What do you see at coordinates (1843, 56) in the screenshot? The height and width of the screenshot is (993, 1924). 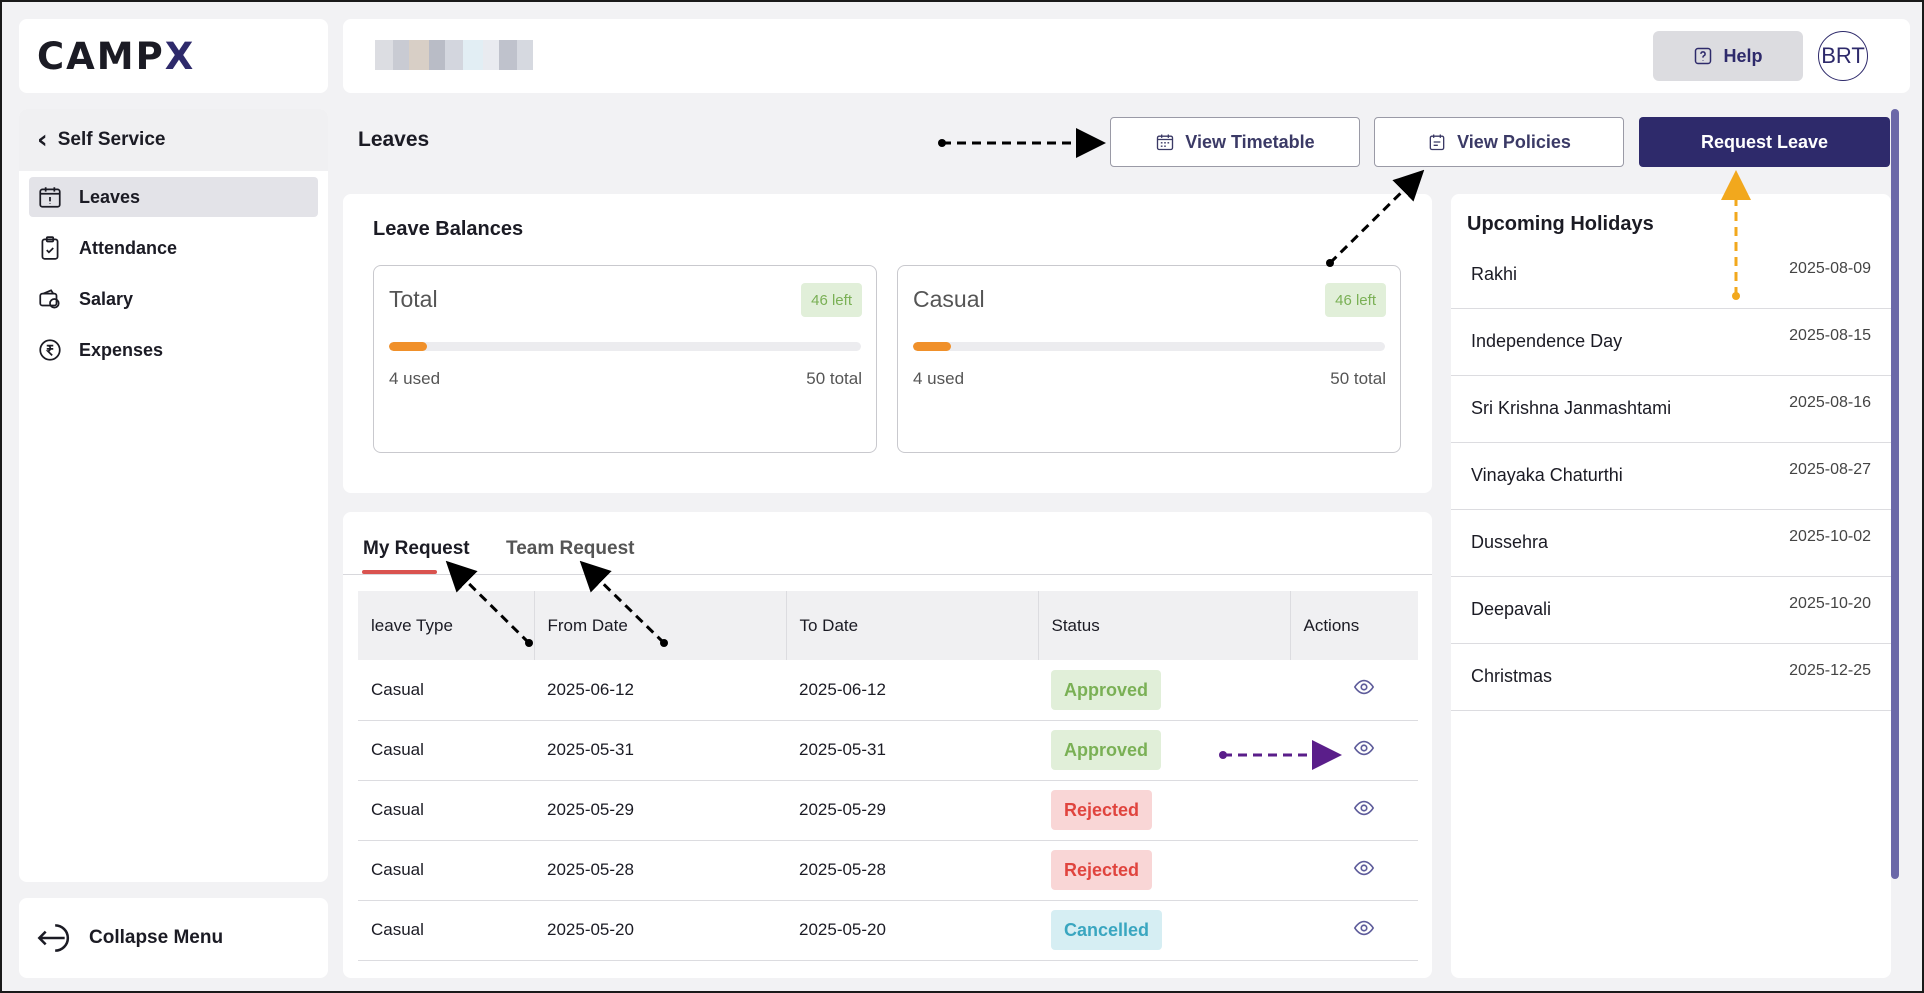 I see `avatar: BRT` at bounding box center [1843, 56].